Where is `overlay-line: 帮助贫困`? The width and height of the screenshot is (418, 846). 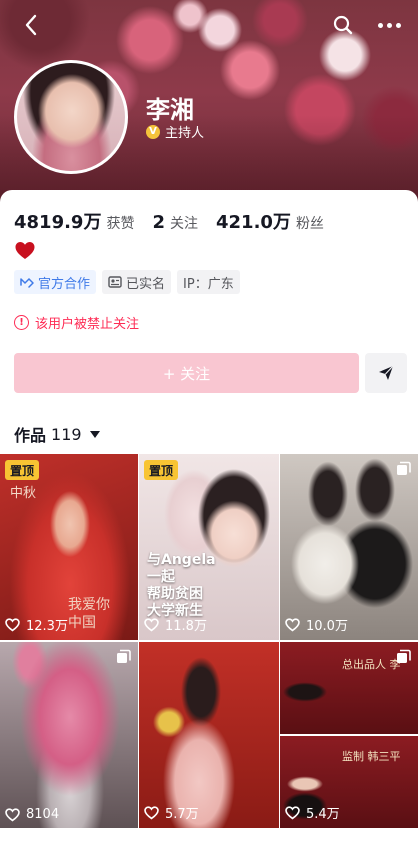
overlay-line: 帮助贫困 is located at coordinates (175, 594).